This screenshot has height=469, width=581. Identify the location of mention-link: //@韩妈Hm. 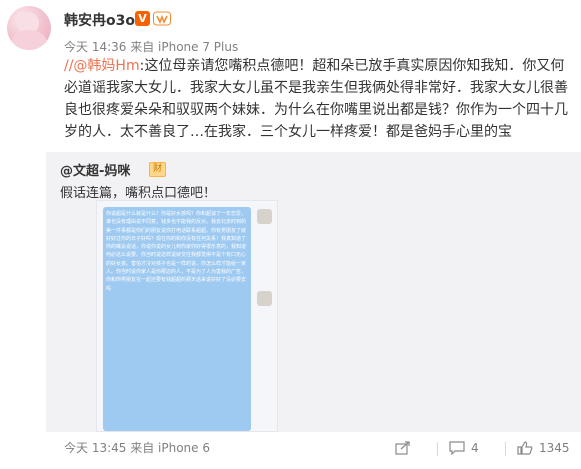
(102, 66).